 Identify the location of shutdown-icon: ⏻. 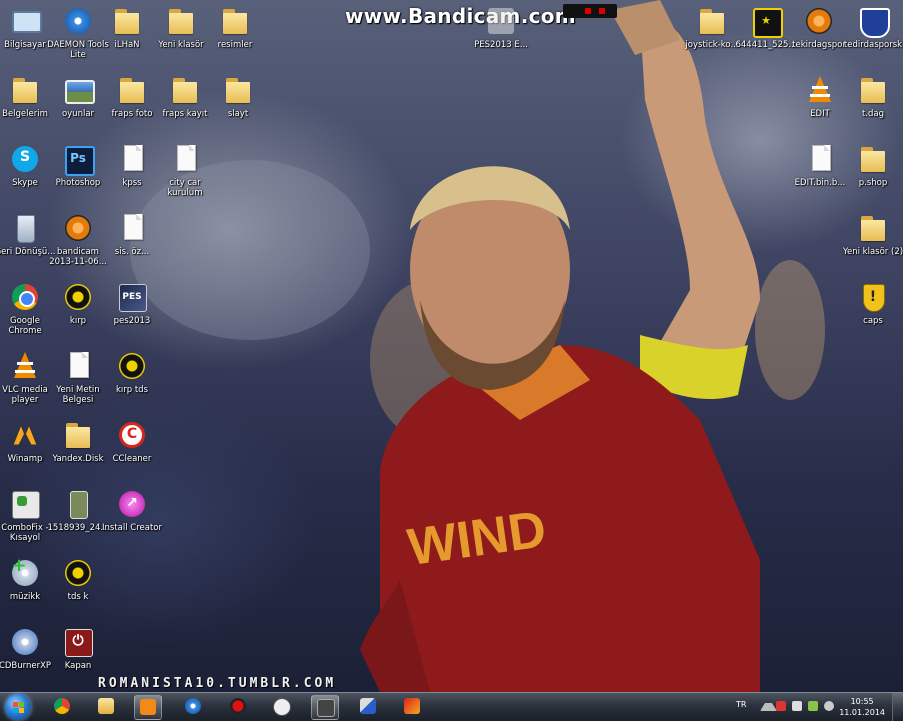
(78, 642).